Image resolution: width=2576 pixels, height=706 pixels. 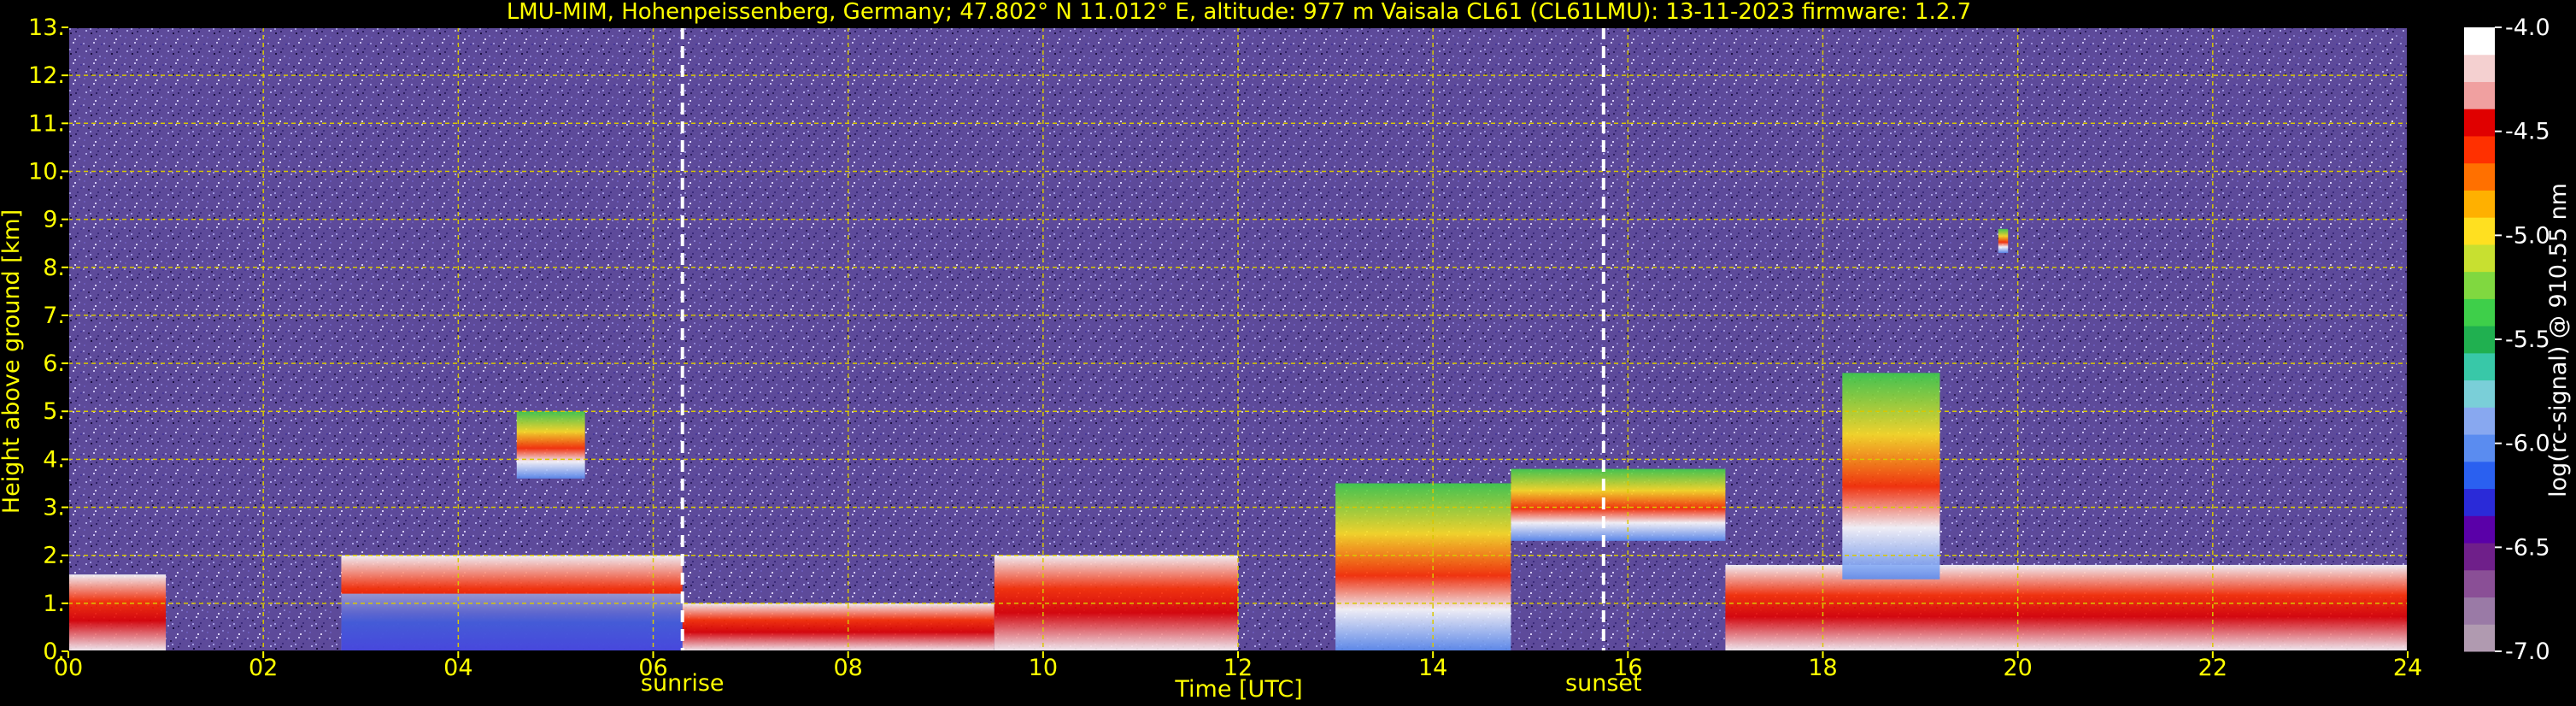 I want to click on colorbar-tick-label-3: -5.5, so click(x=2527, y=340).